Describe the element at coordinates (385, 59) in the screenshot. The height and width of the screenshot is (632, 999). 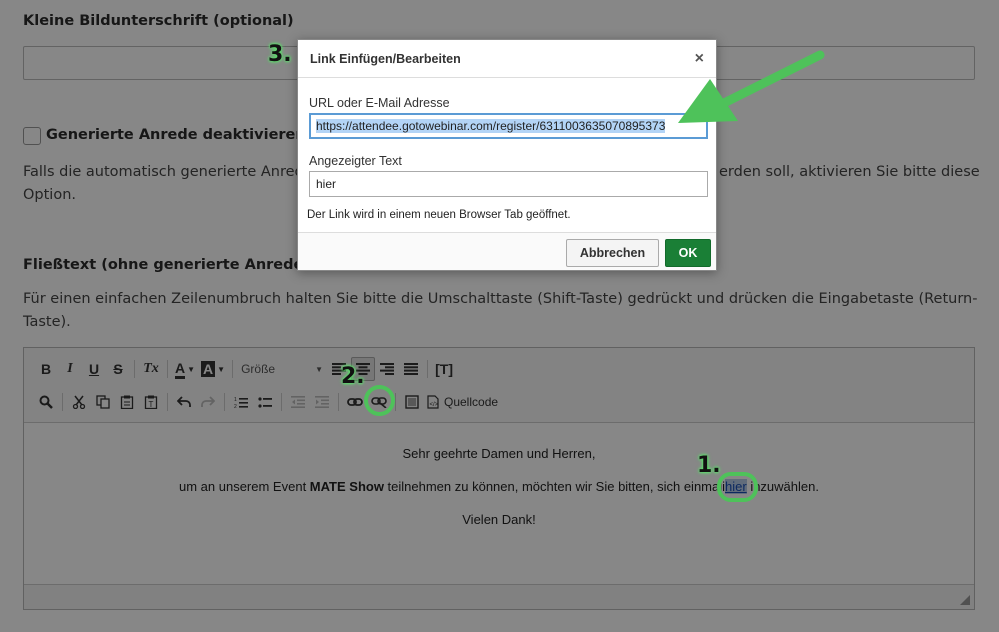
I see `dialog-title: Link Einfügen/Bearbeiten` at that location.